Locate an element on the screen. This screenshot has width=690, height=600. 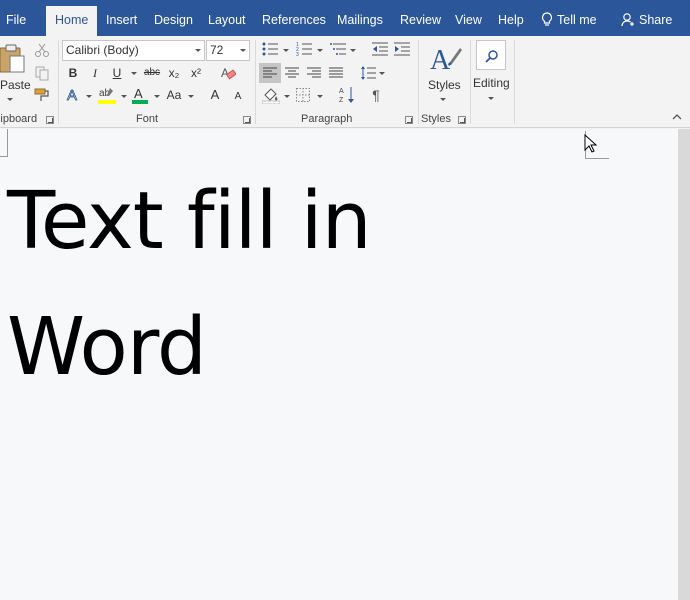
text-effects-dropdown-arrow is located at coordinates (89, 96).